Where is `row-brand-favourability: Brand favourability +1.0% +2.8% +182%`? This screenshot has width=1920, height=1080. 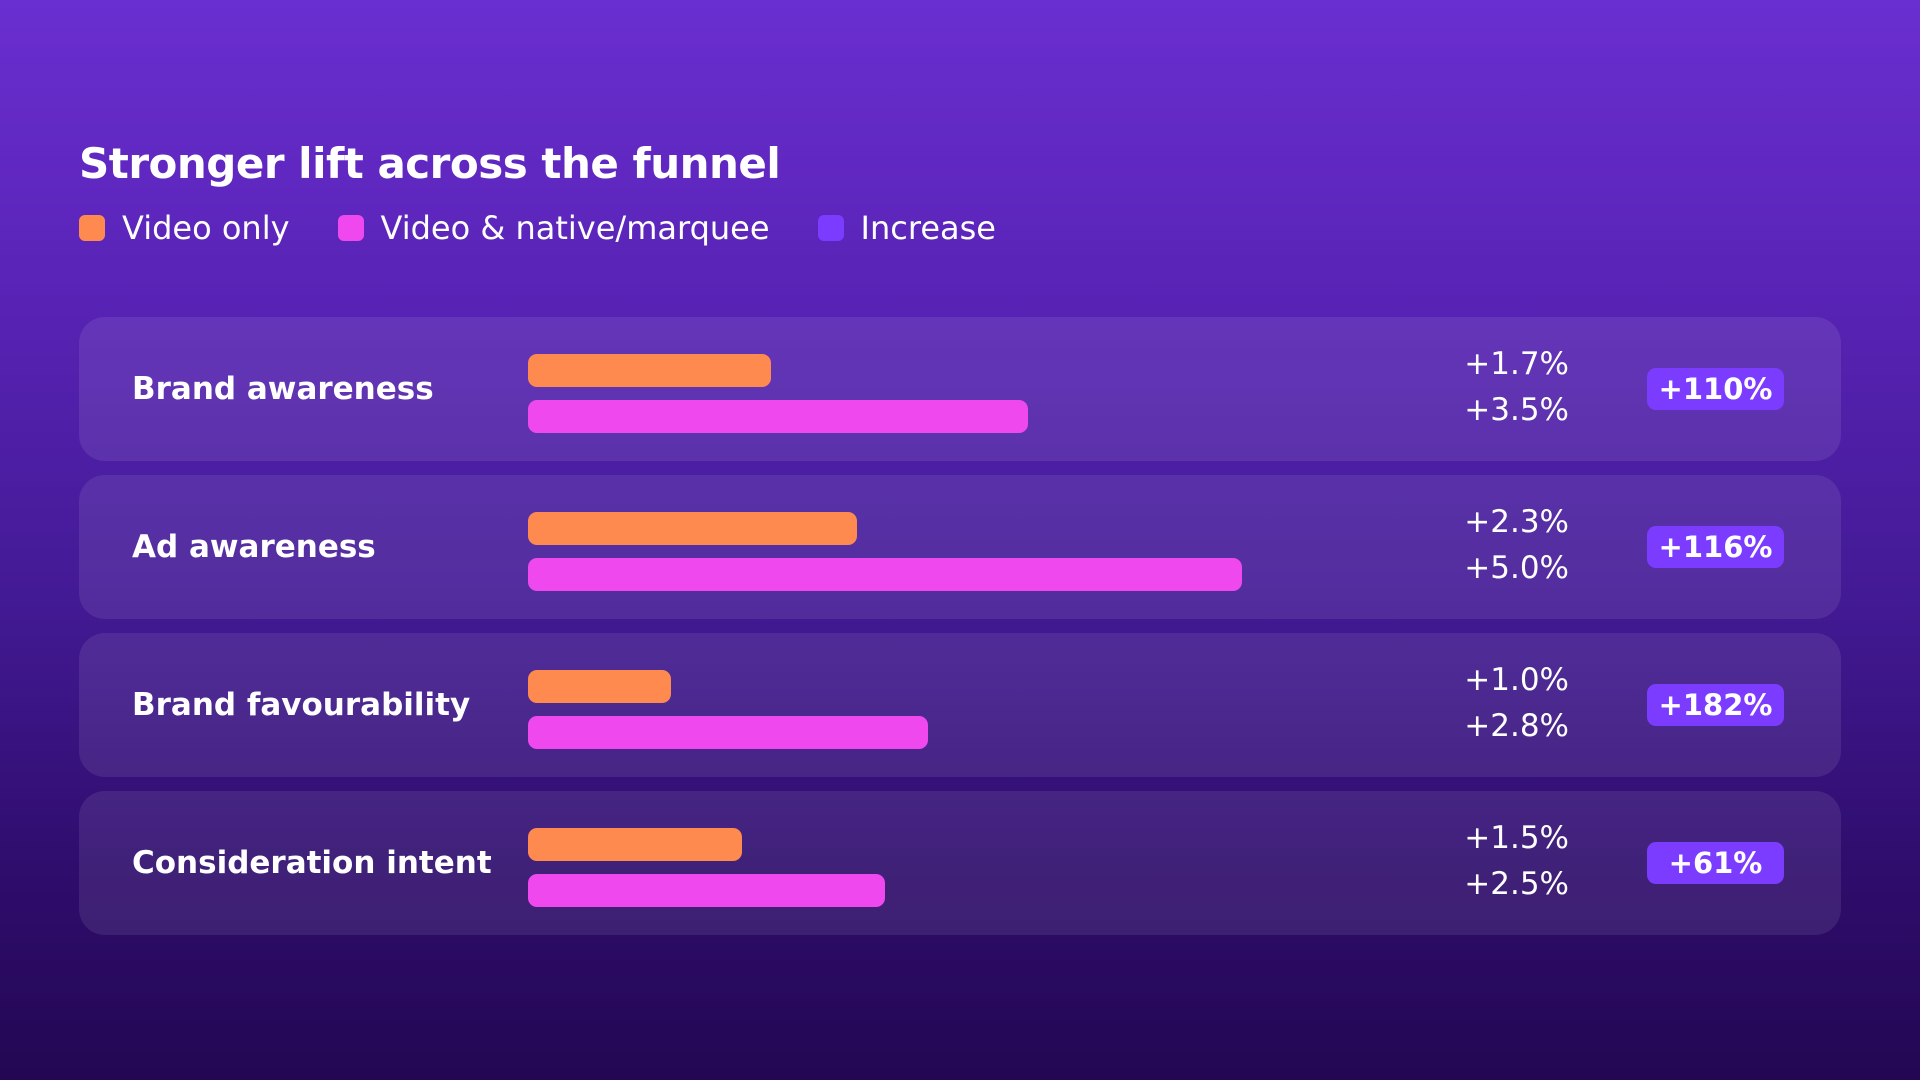
row-brand-favourability: Brand favourability +1.0% +2.8% +182% is located at coordinates (960, 705).